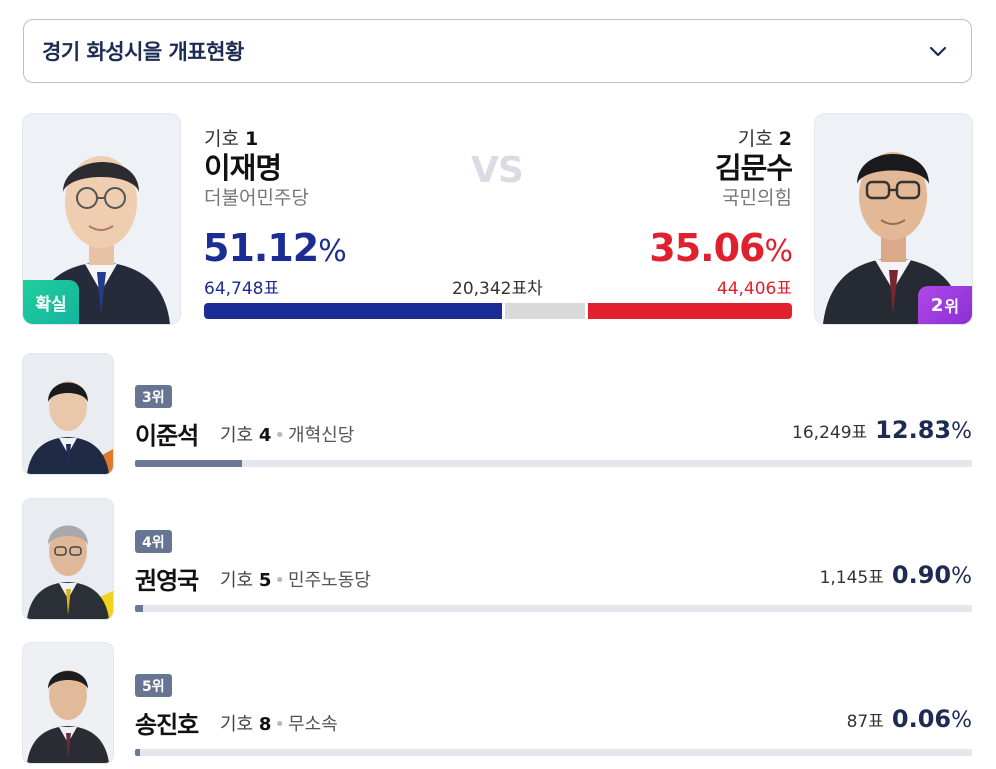  Describe the element at coordinates (882, 430) in the screenshot. I see `candidate-result: 16,249표 12.83%` at that location.